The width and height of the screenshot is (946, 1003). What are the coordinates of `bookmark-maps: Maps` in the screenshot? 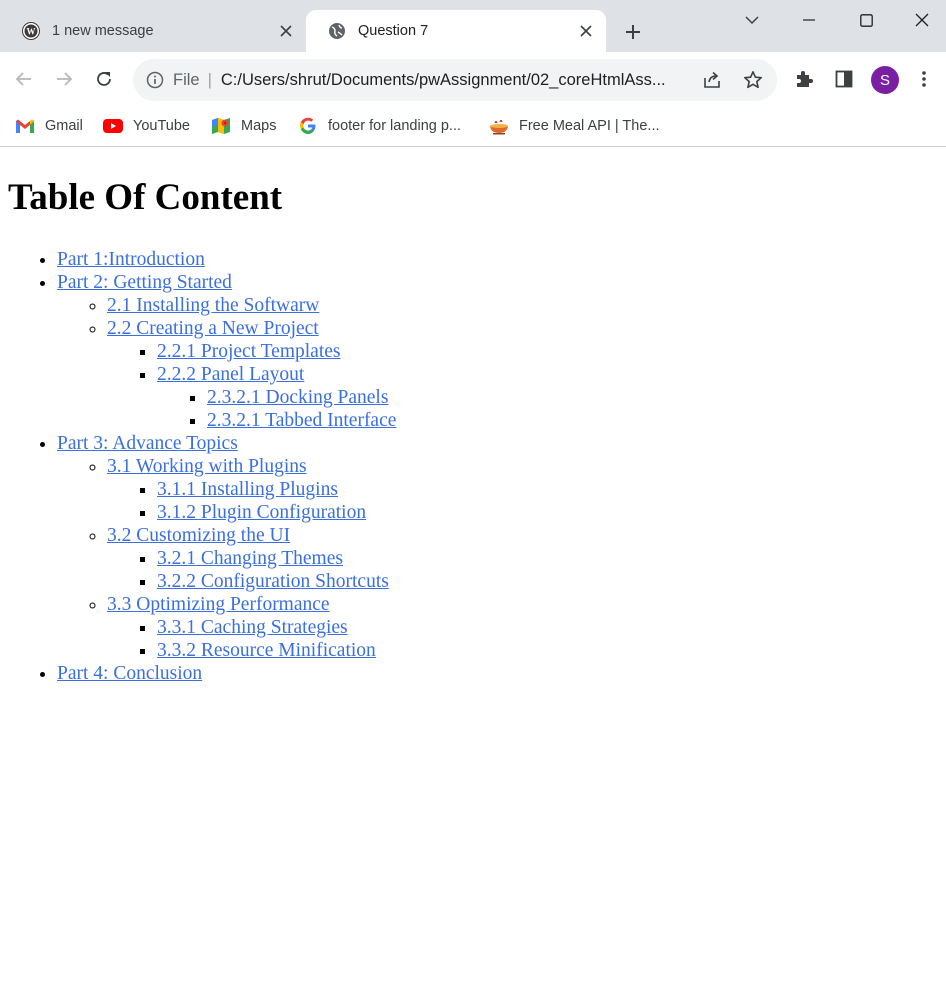 It's located at (243, 126).